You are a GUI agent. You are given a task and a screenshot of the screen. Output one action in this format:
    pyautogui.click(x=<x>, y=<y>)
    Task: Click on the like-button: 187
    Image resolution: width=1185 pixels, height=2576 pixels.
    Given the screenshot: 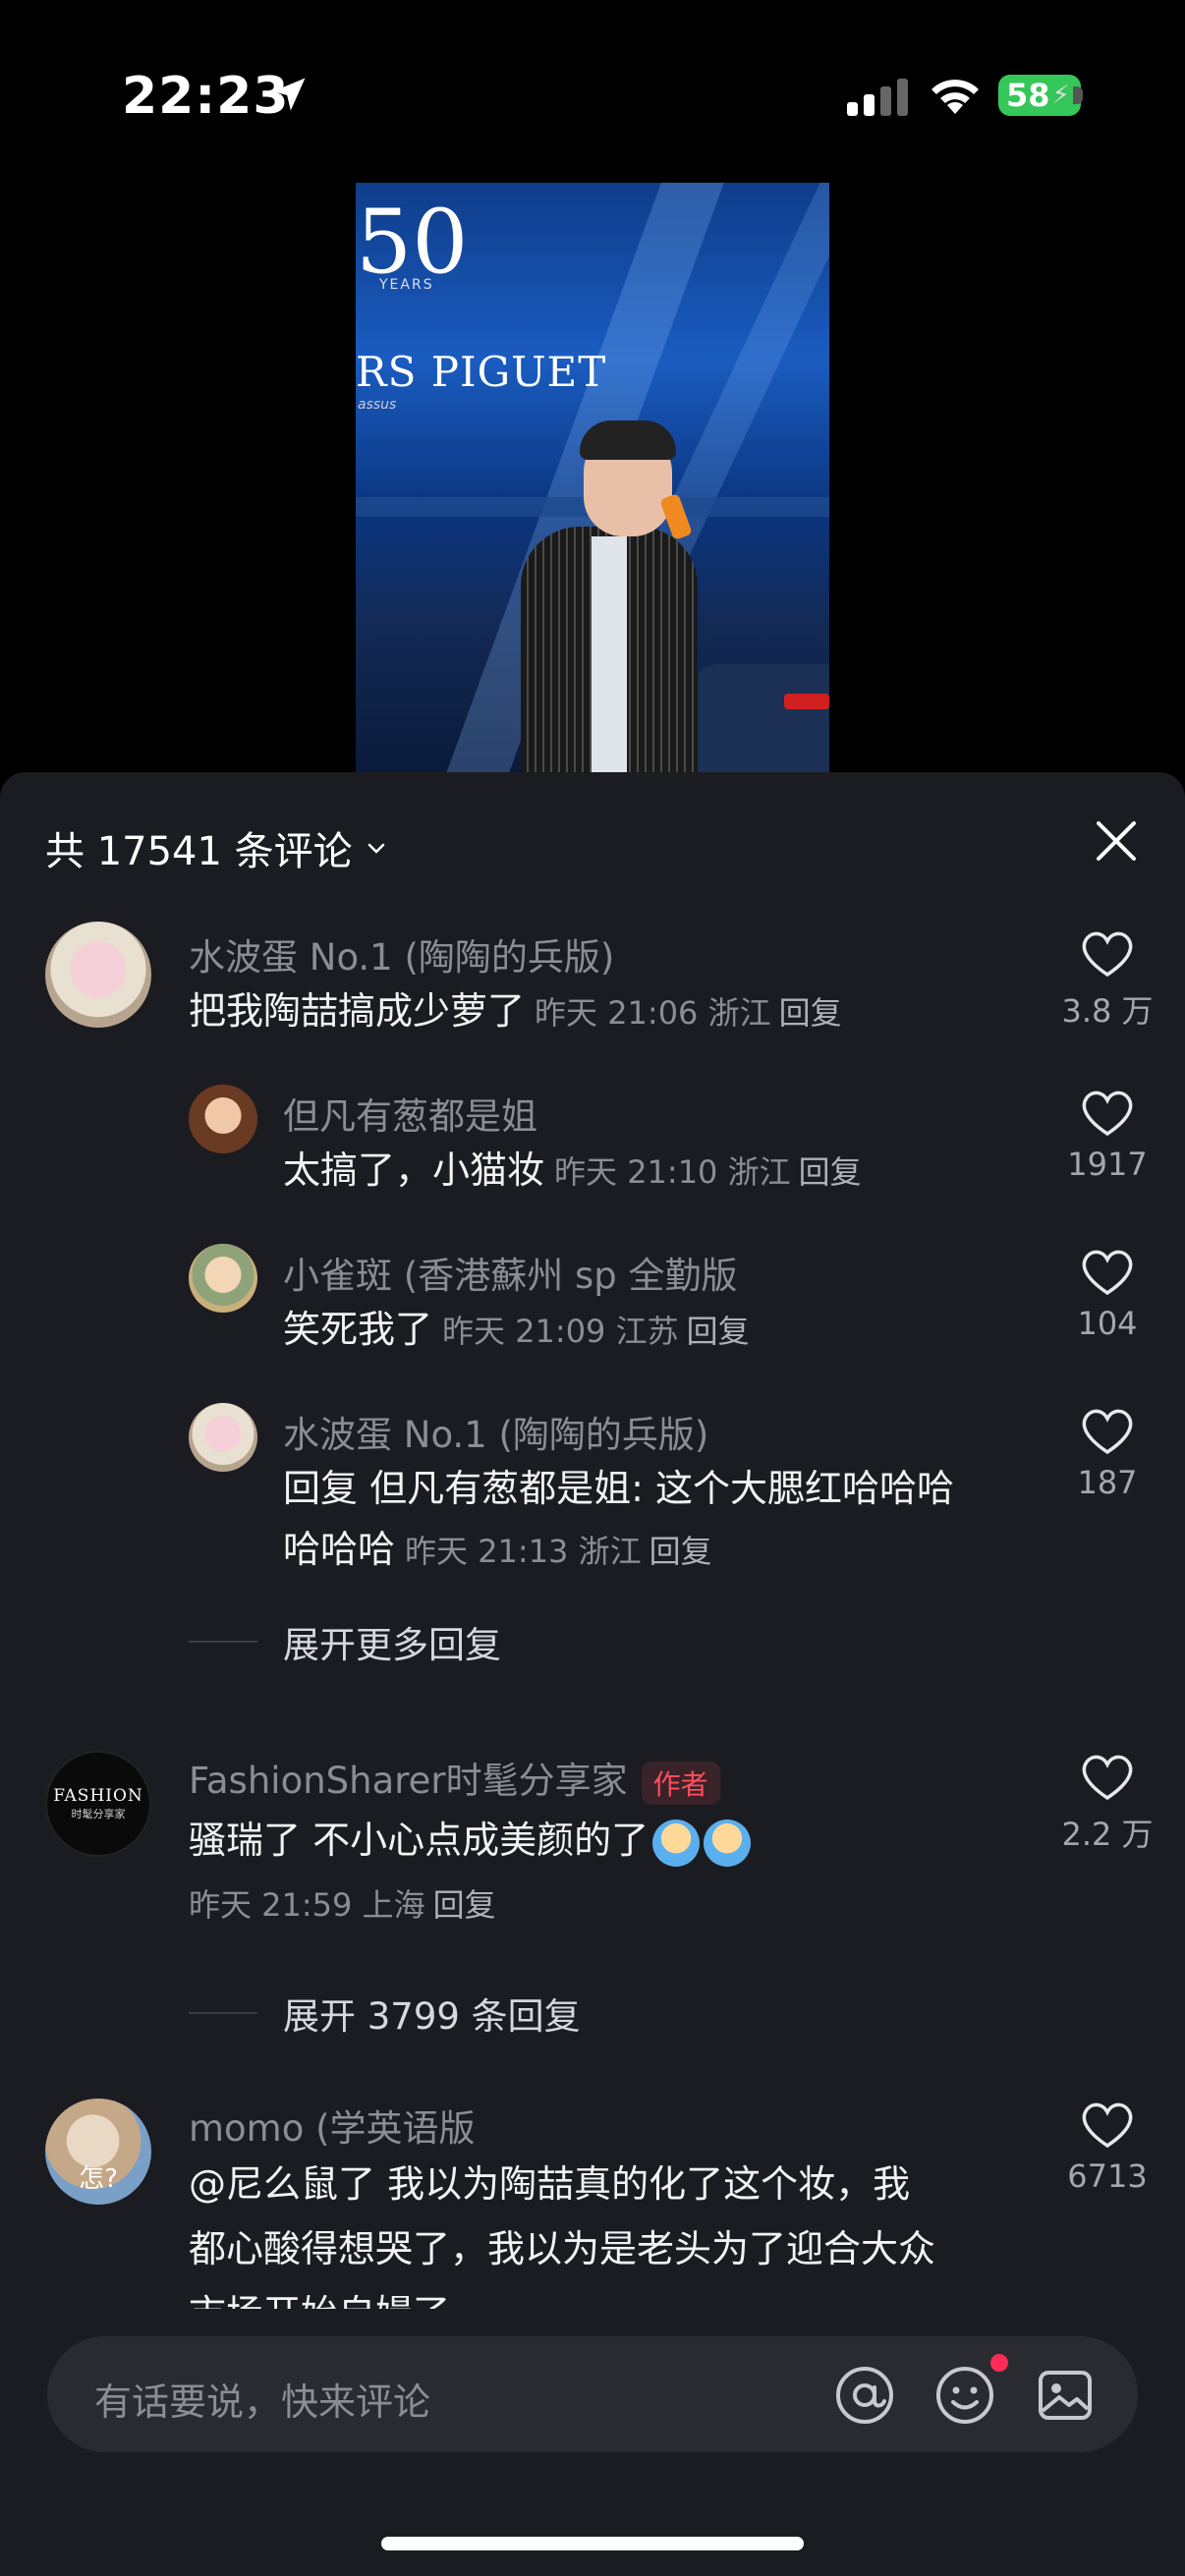 What is the action you would take?
    pyautogui.click(x=1107, y=1454)
    